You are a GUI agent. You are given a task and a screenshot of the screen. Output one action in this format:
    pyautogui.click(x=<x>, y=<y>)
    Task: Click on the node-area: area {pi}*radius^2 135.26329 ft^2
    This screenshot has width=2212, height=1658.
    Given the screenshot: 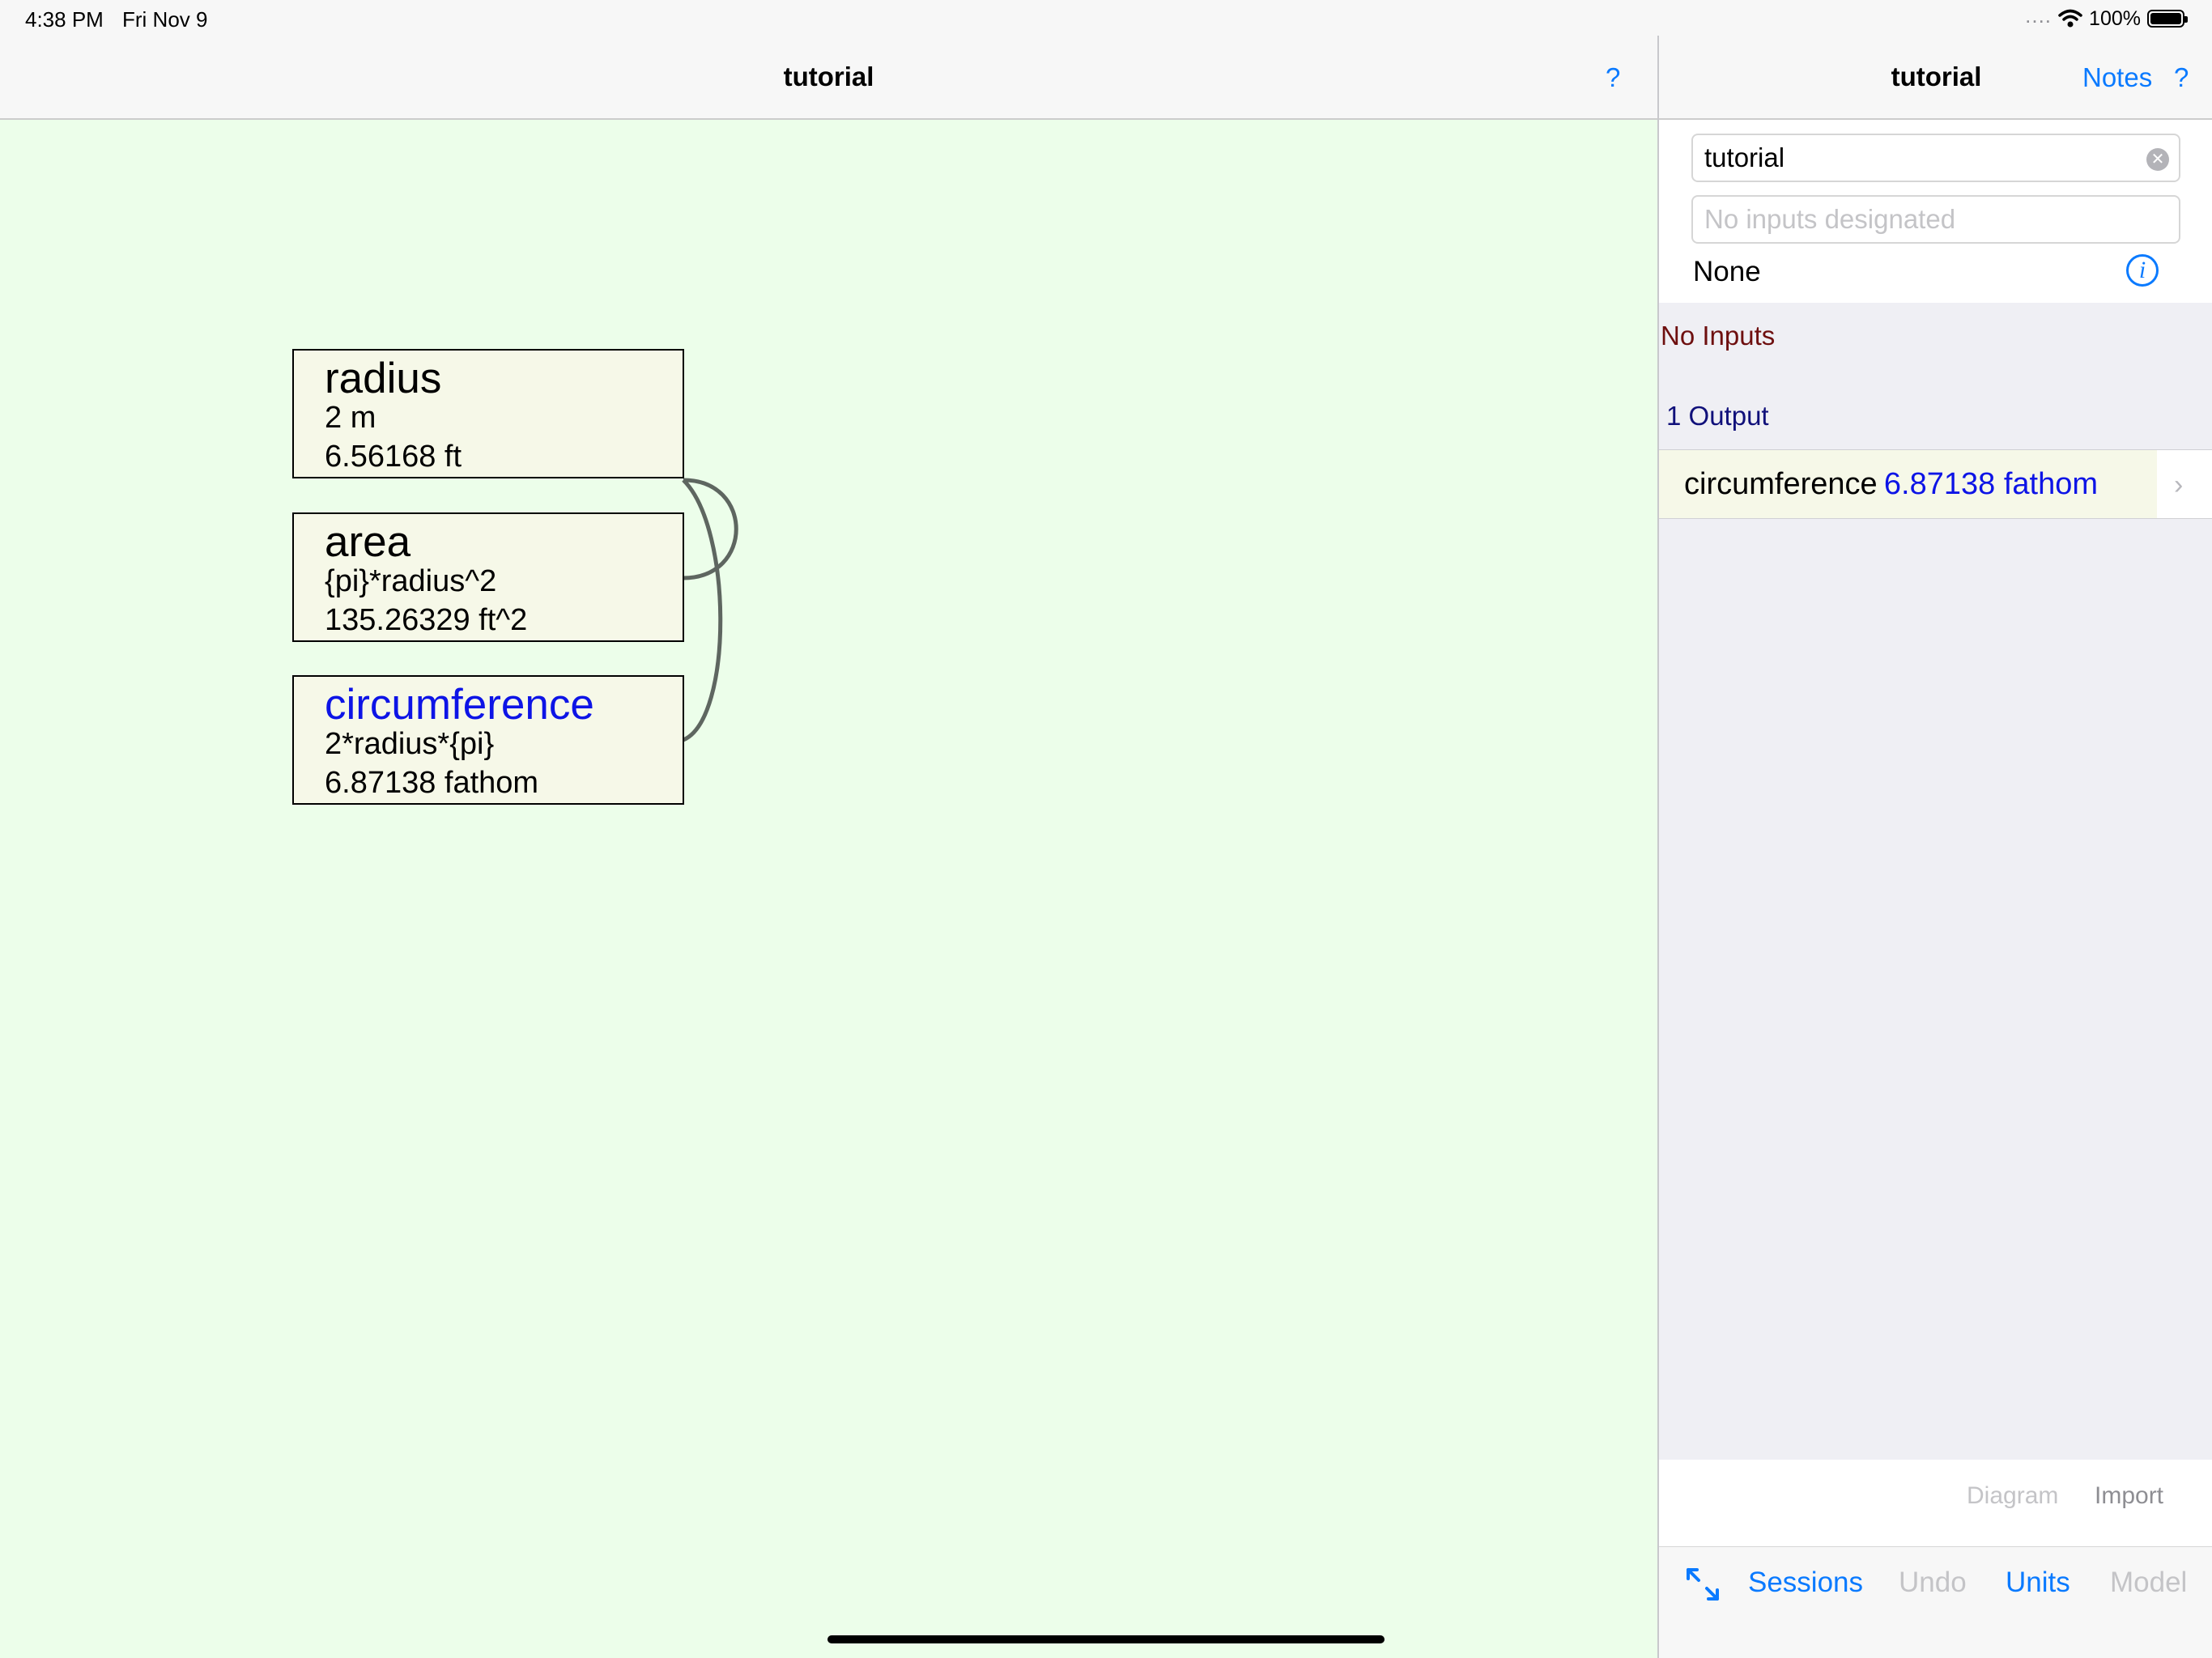 What is the action you would take?
    pyautogui.click(x=488, y=577)
    